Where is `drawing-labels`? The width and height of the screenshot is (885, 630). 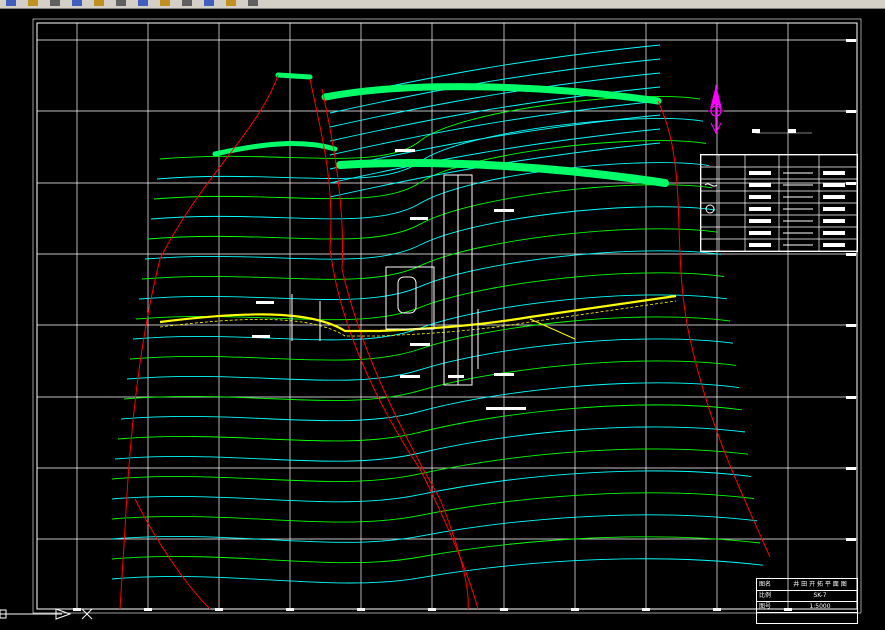
drawing-labels is located at coordinates (389, 279).